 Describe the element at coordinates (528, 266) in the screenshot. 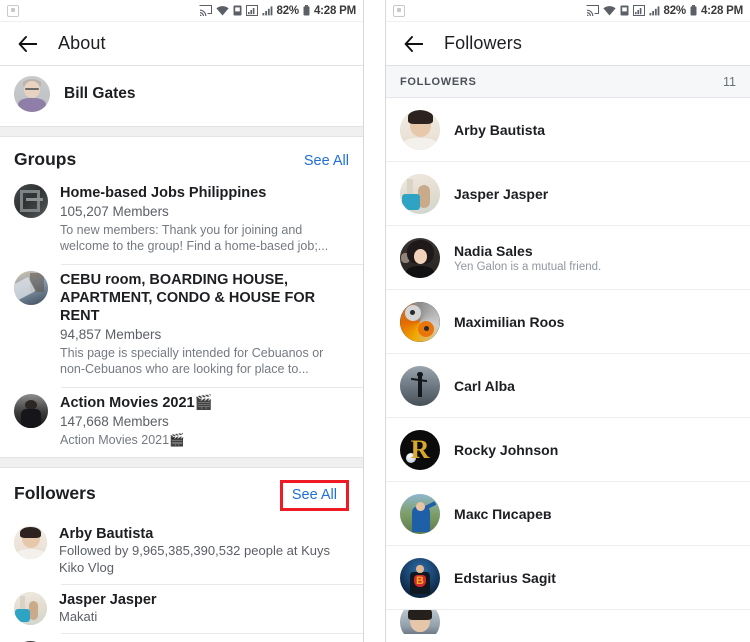

I see `follower-subtitle: Yen Galon is a mutual friend.` at that location.